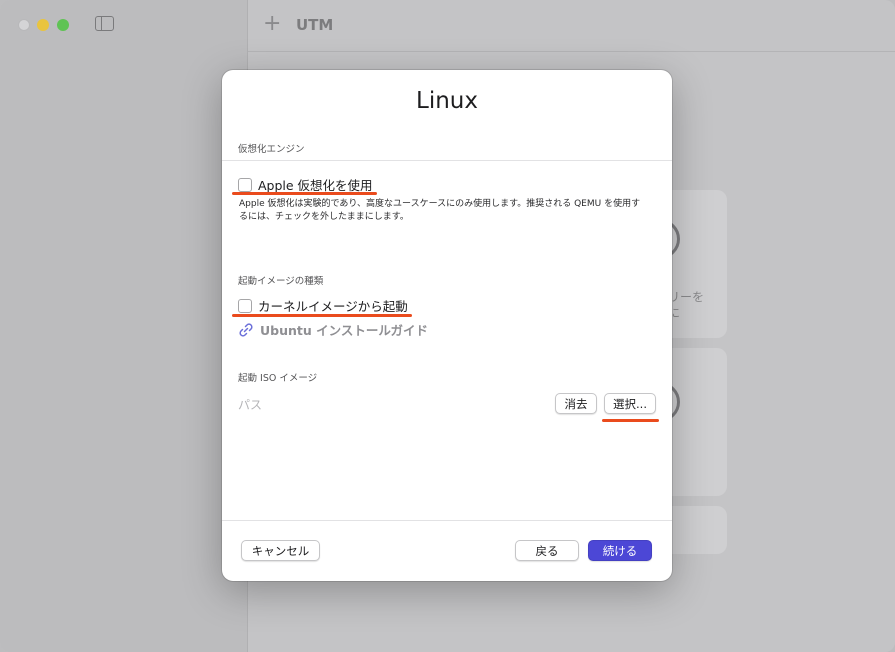 The height and width of the screenshot is (652, 895). Describe the element at coordinates (576, 403) in the screenshot. I see `clear-button: 消去` at that location.